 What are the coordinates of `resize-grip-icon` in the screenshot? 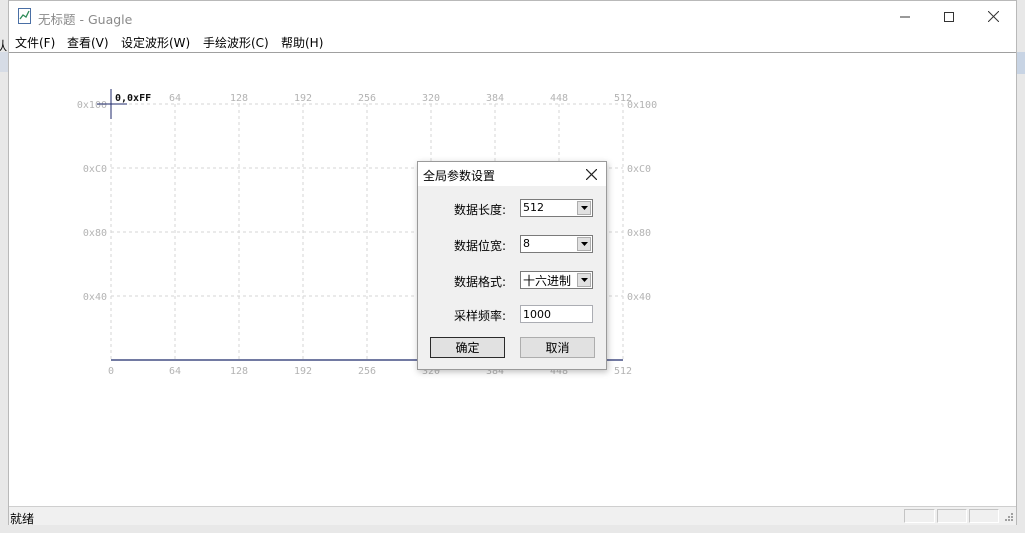 It's located at (1008, 516).